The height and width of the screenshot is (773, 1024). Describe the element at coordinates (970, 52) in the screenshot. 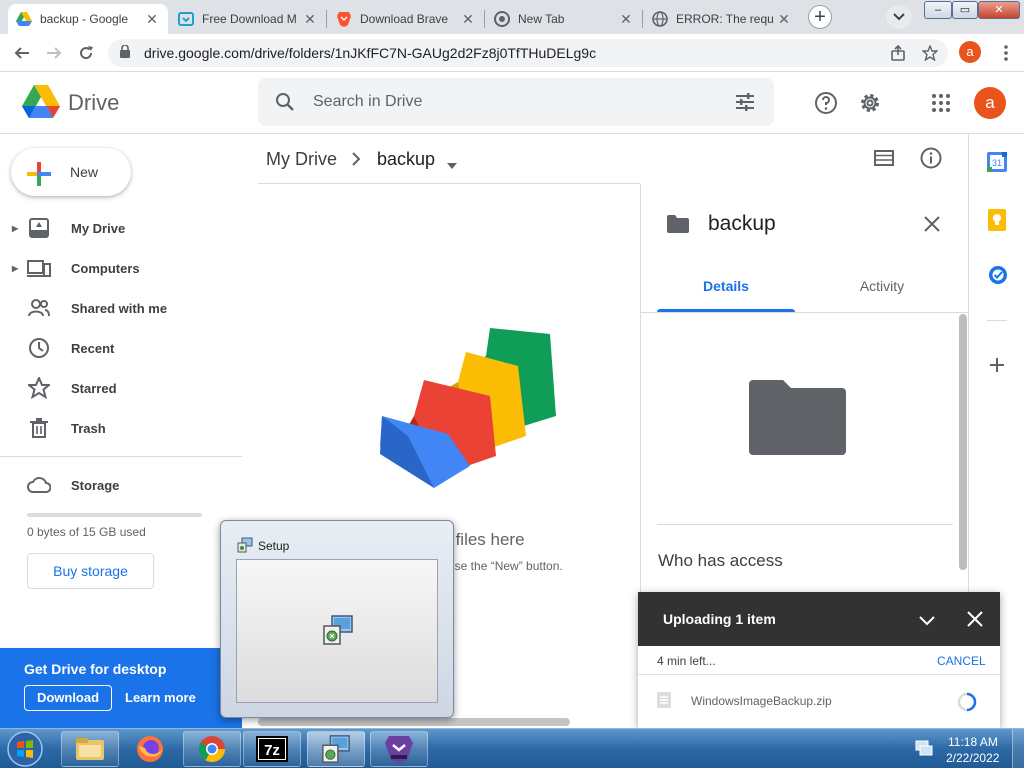

I see `profile-avatar: a` at that location.